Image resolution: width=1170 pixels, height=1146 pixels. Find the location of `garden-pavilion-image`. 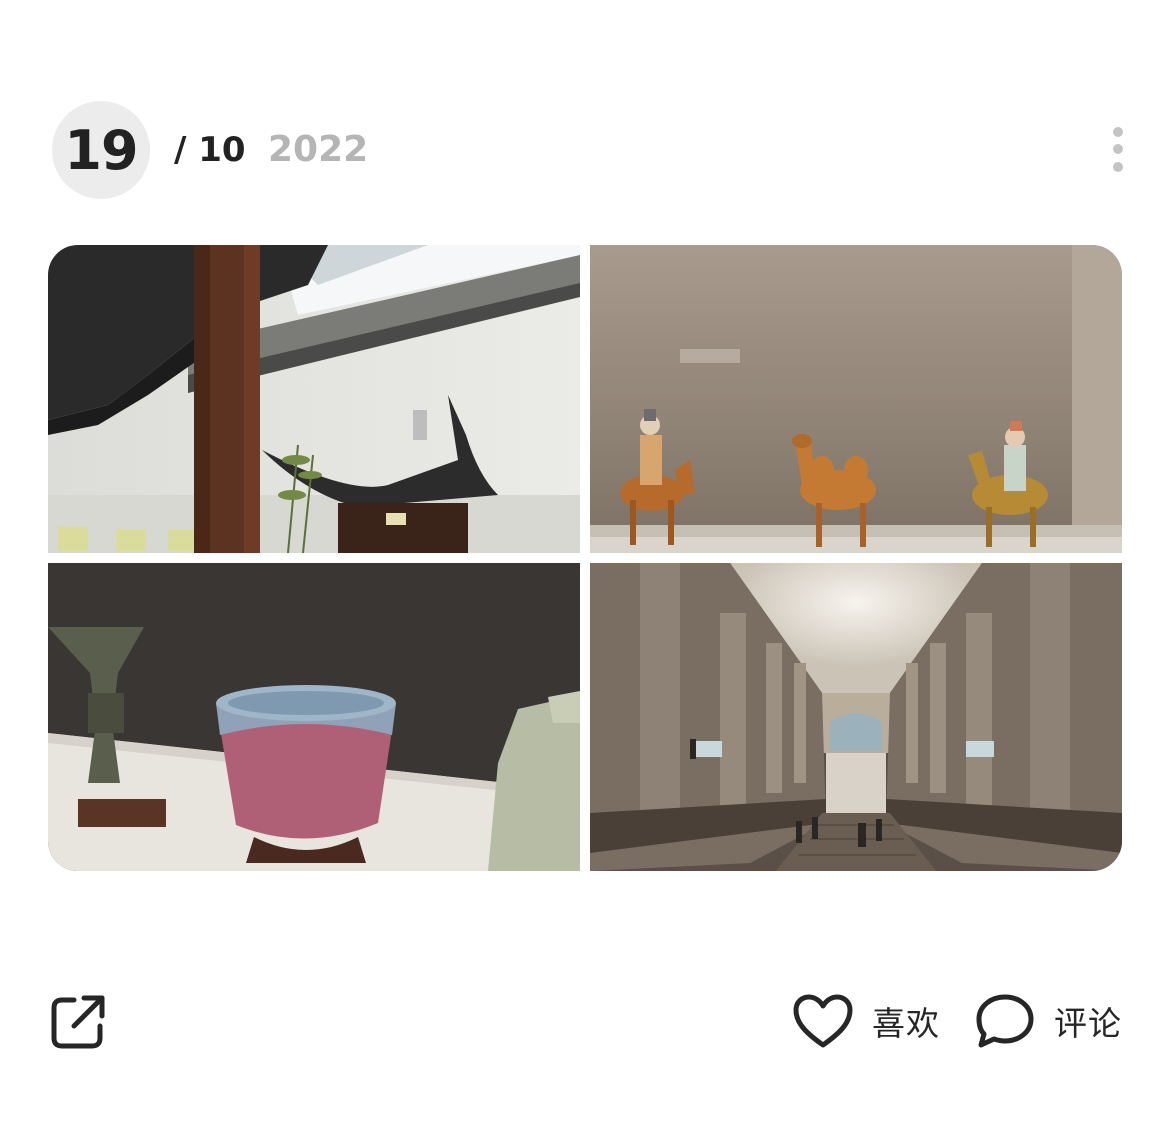

garden-pavilion-image is located at coordinates (314, 399).